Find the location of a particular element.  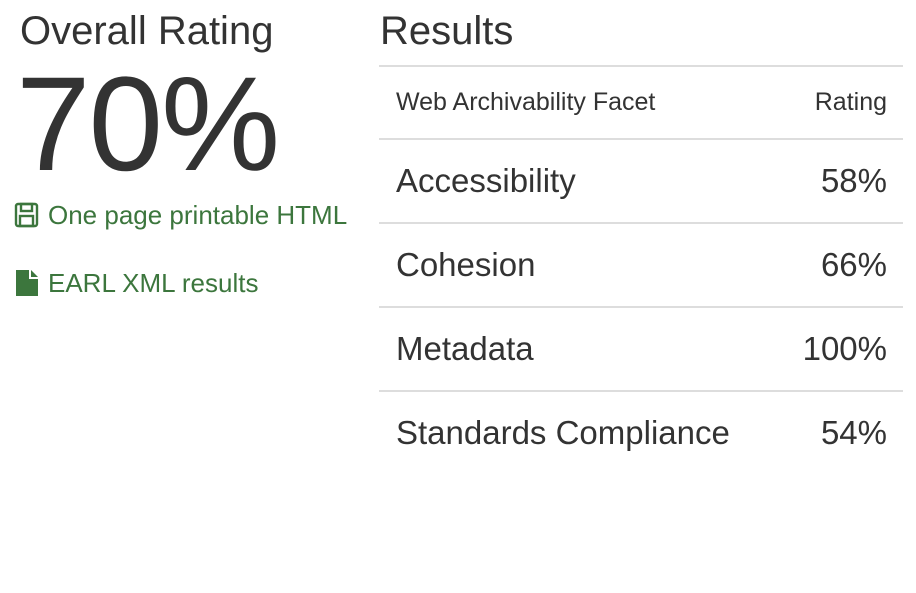

table-row: Cohesion 66% is located at coordinates (641, 264).